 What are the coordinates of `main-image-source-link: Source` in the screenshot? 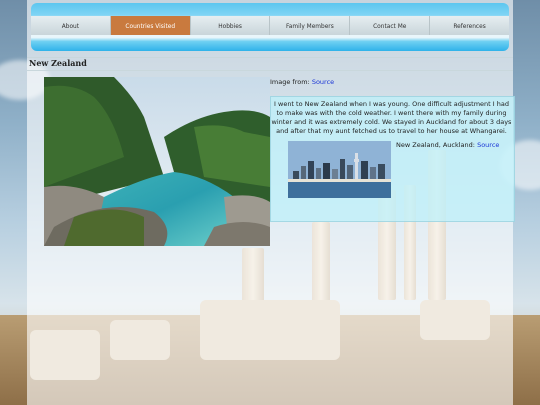 It's located at (323, 82).